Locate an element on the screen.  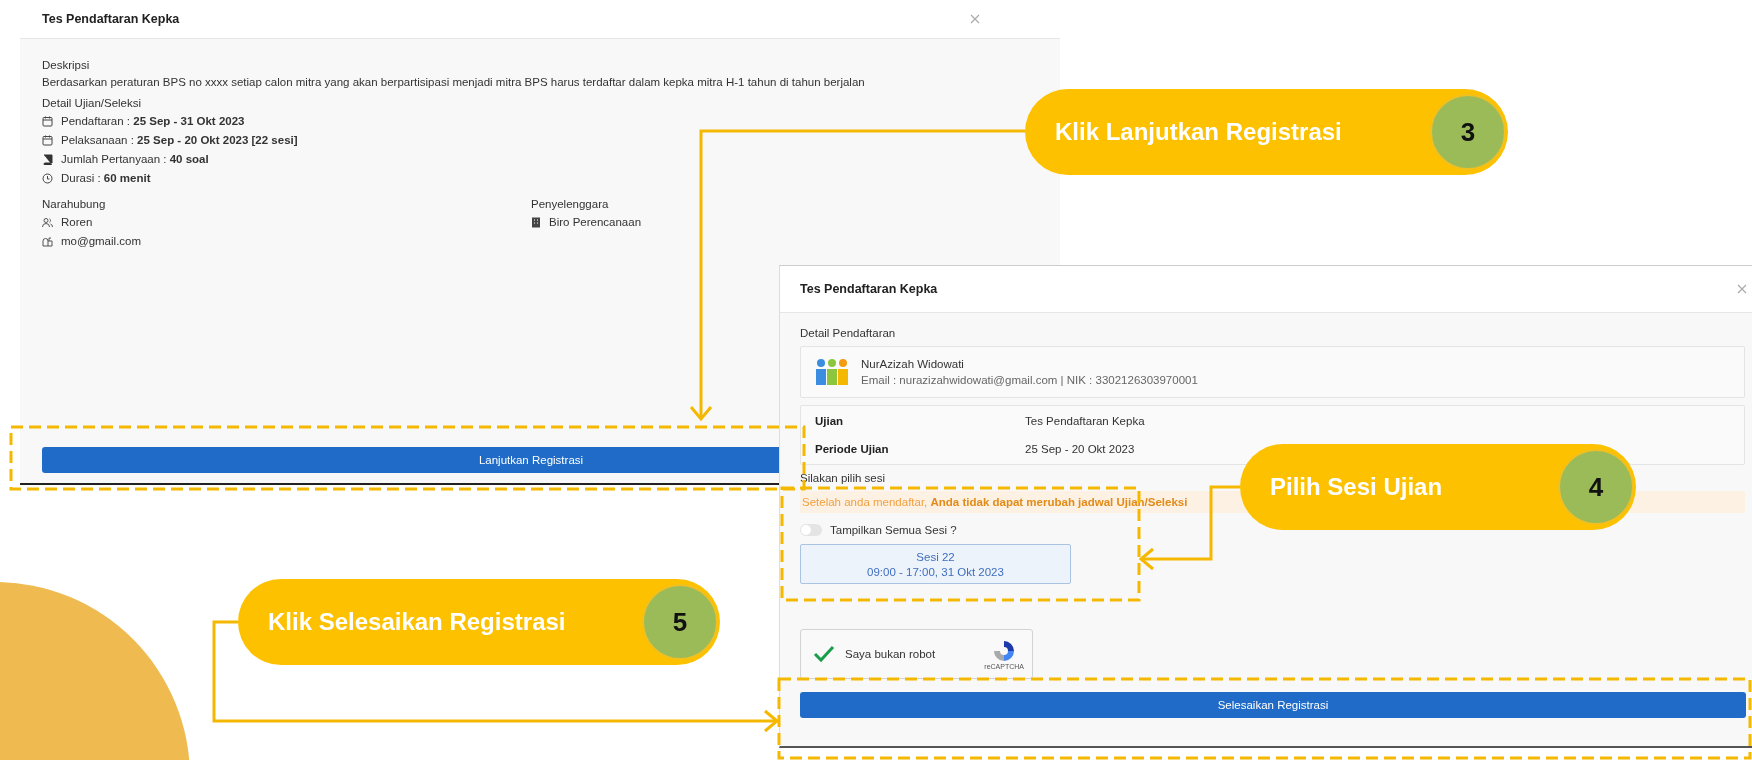
session-prompt: Silakan pilih sesi is located at coordinates (843, 478).